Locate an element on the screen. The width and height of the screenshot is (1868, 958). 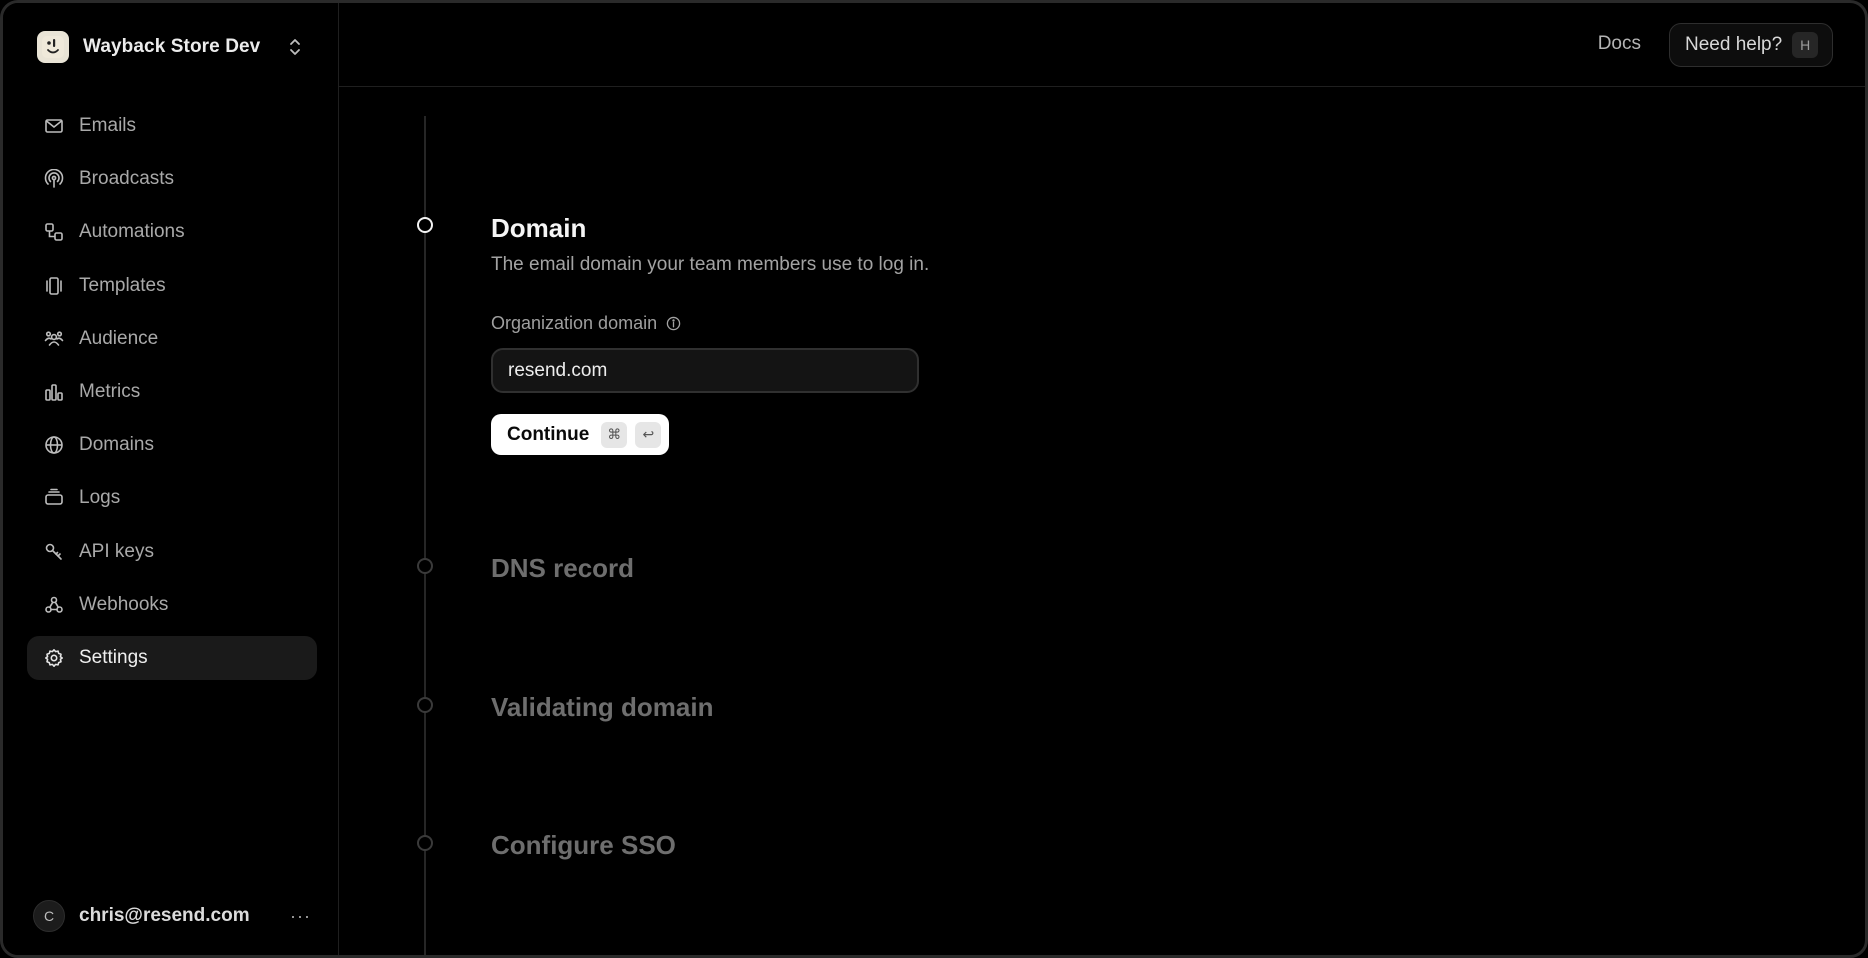
team-switcher: Wayback Store Dev is located at coordinates (172, 47).